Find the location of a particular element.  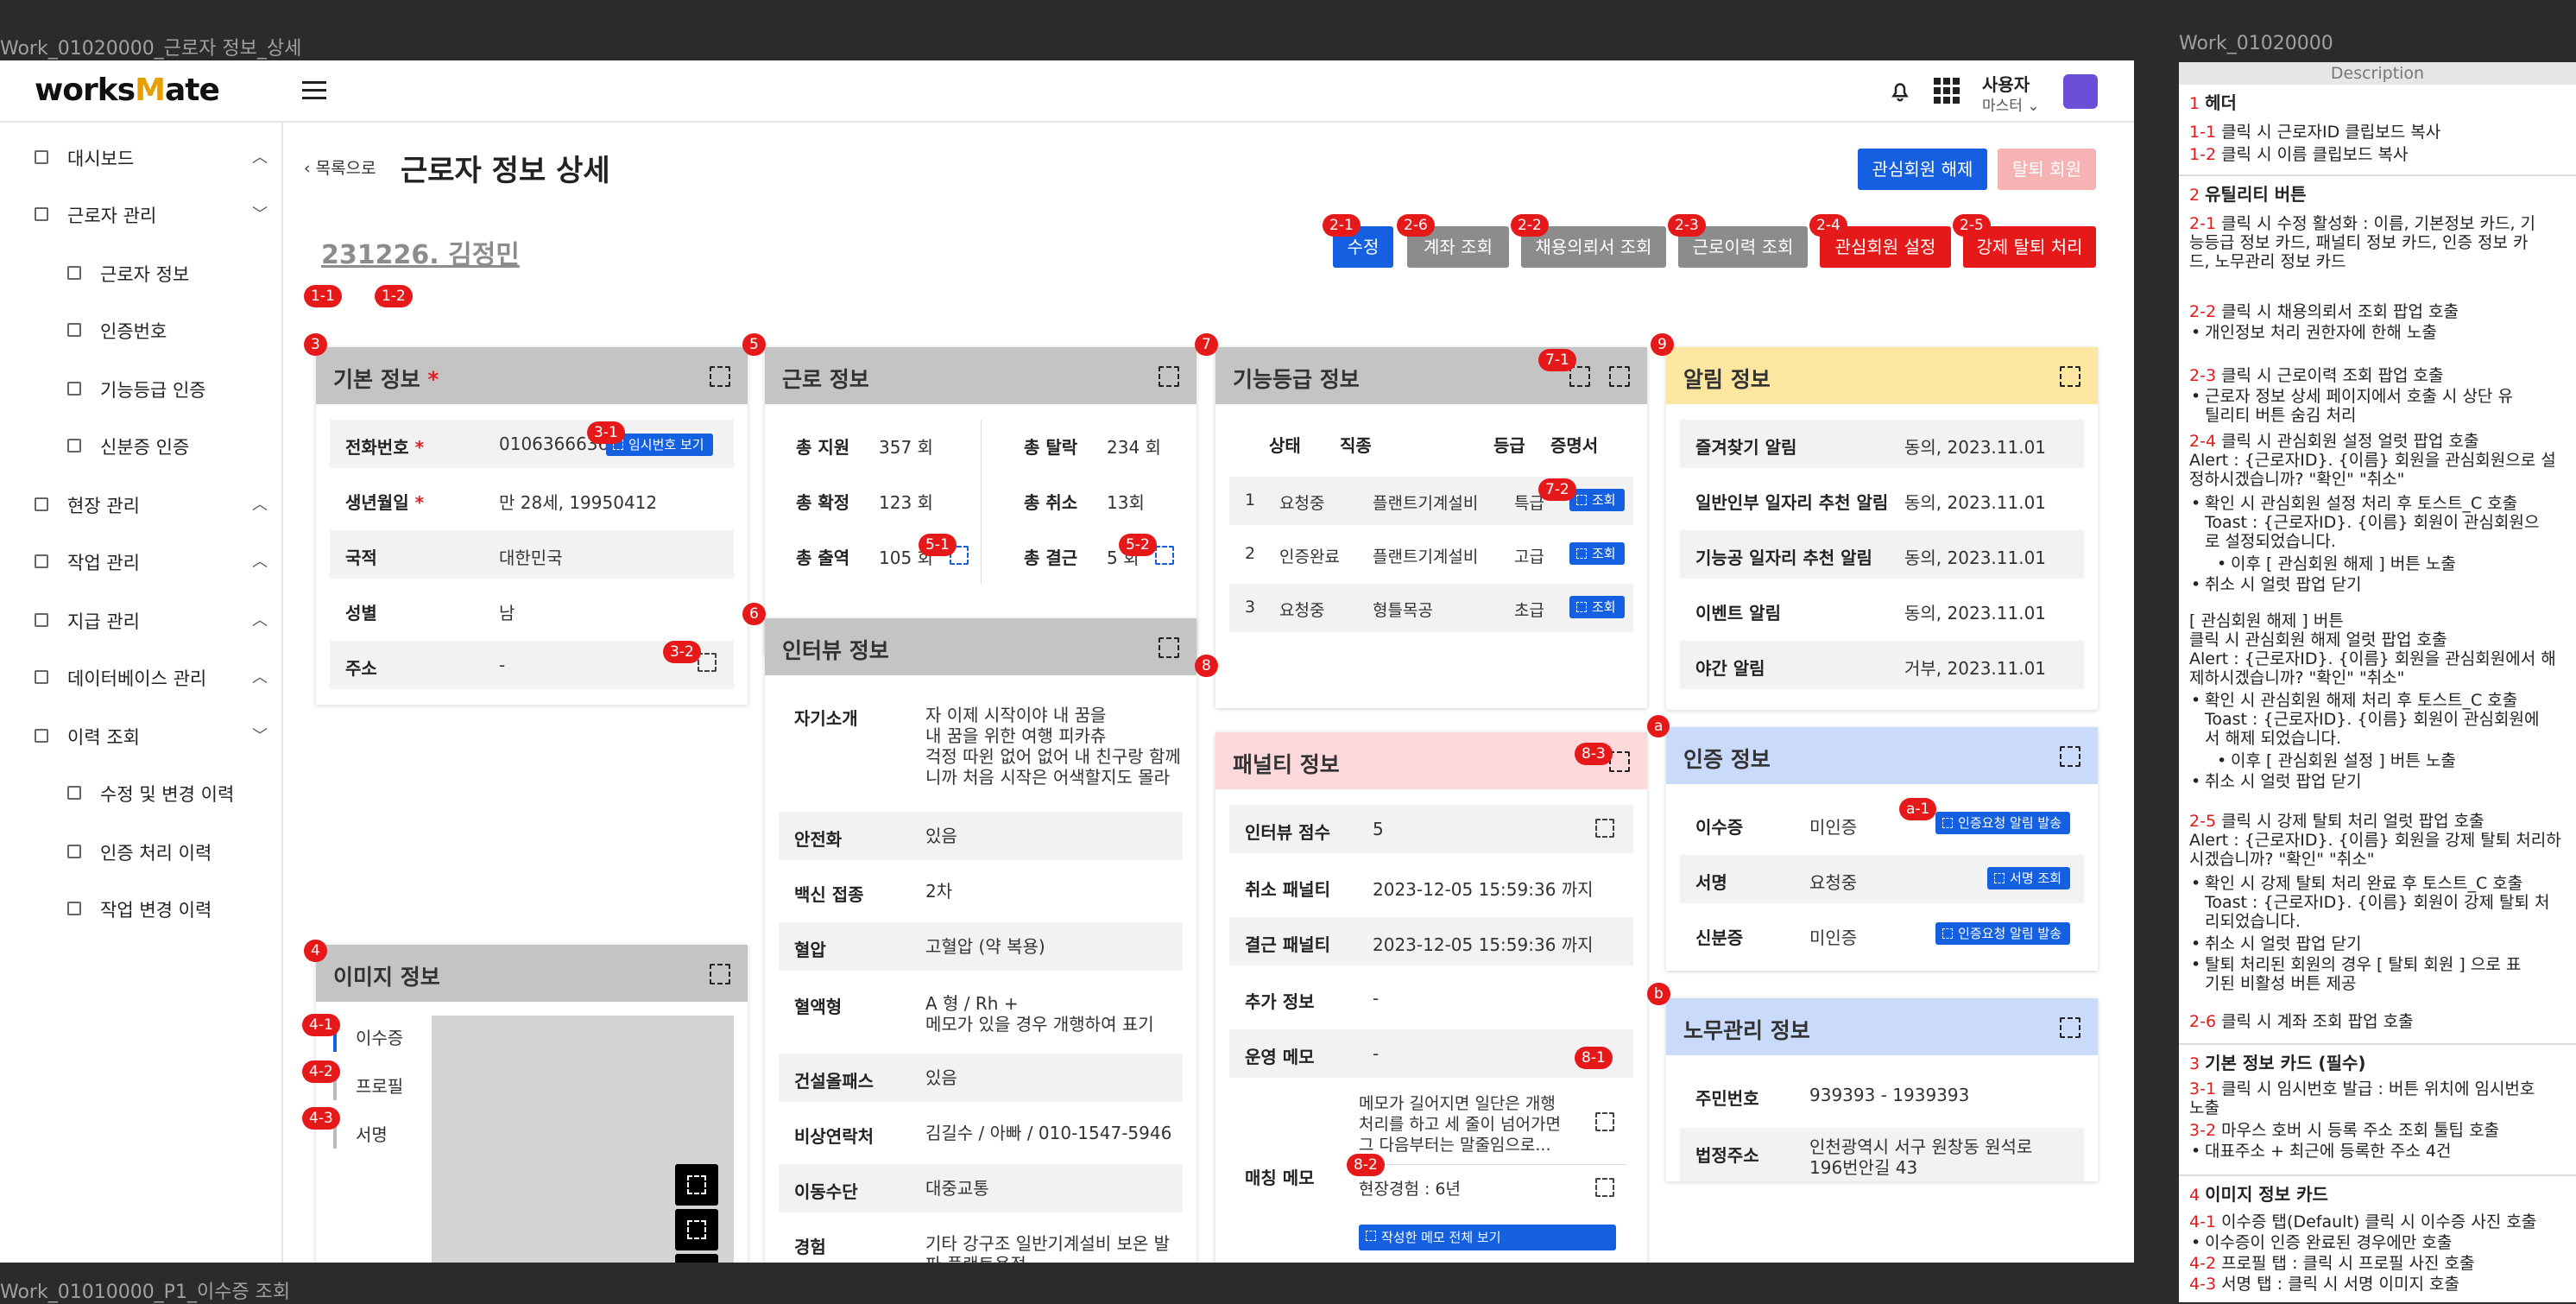

table-cell: 1 is located at coordinates (1250, 500).